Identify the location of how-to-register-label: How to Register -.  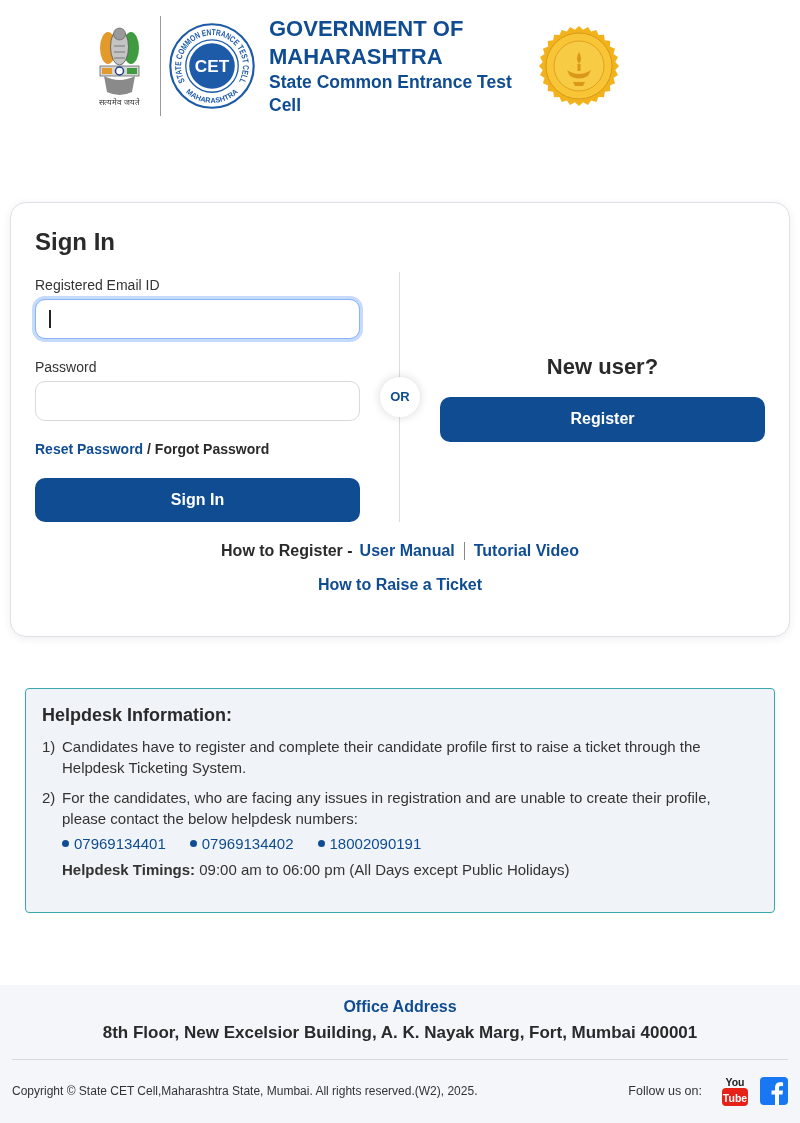
(287, 550).